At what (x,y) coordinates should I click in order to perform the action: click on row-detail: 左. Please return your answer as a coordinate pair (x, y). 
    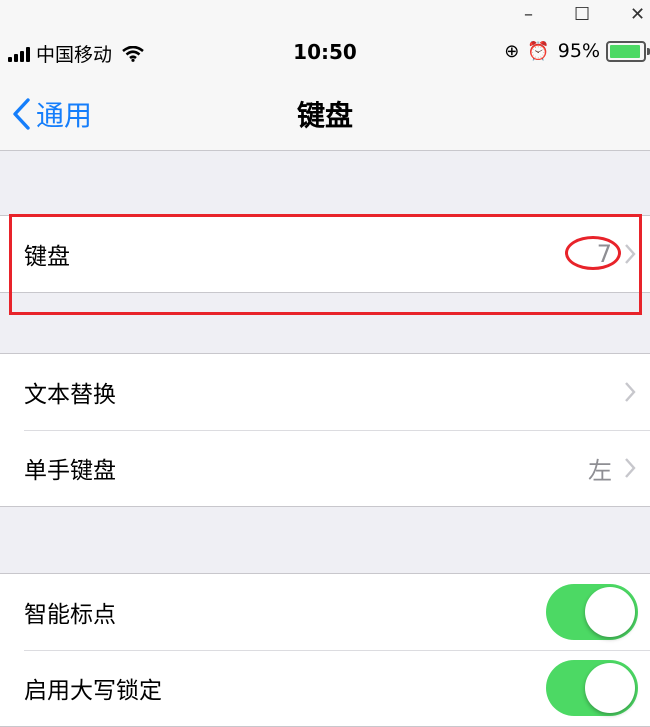
    Looking at the image, I should click on (600, 470).